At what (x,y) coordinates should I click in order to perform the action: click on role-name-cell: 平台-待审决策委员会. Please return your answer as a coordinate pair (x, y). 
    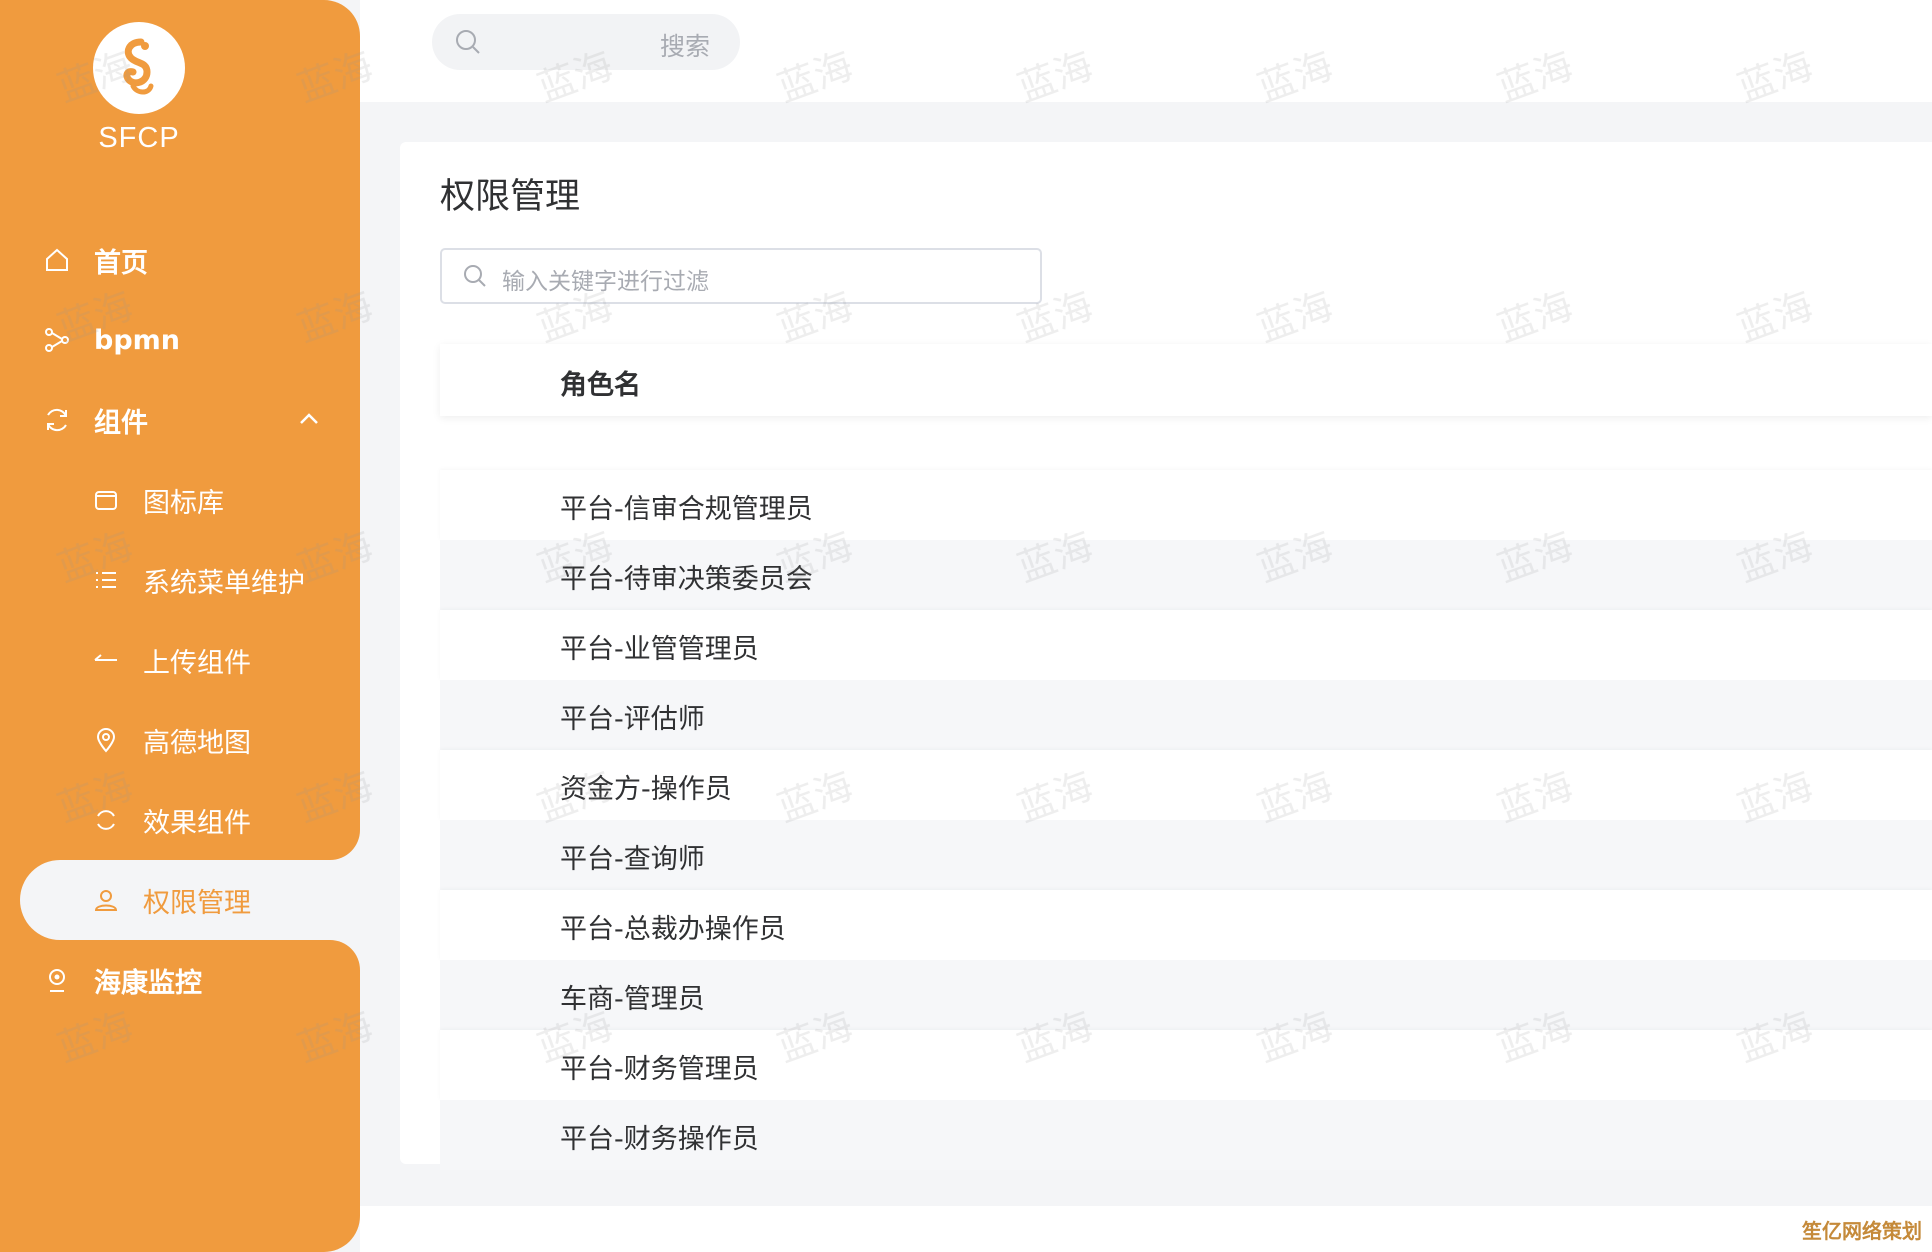
    Looking at the image, I should click on (686, 579).